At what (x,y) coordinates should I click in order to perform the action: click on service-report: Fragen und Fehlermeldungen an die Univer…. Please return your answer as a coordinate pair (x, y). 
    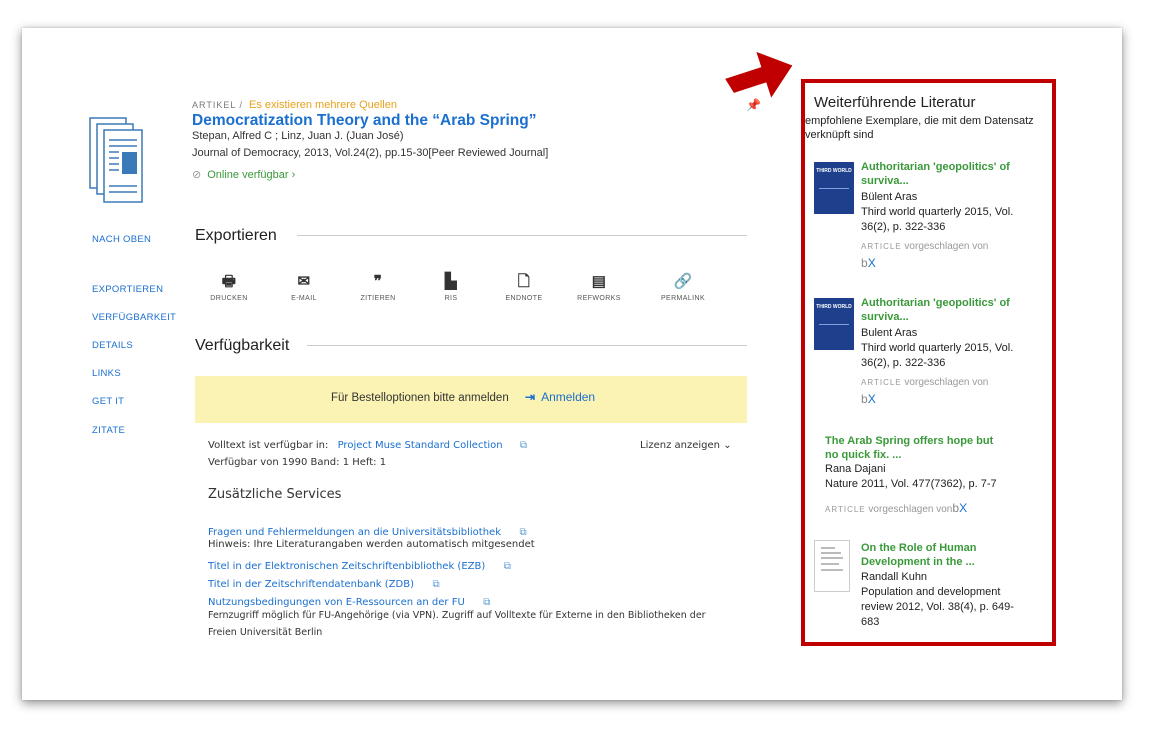
    Looking at the image, I should click on (367, 531).